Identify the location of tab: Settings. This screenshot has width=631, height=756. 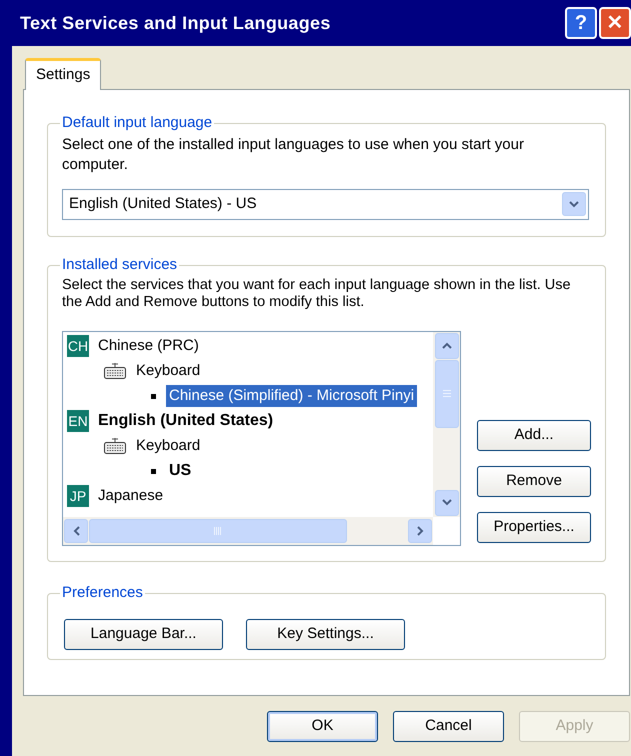
(63, 74).